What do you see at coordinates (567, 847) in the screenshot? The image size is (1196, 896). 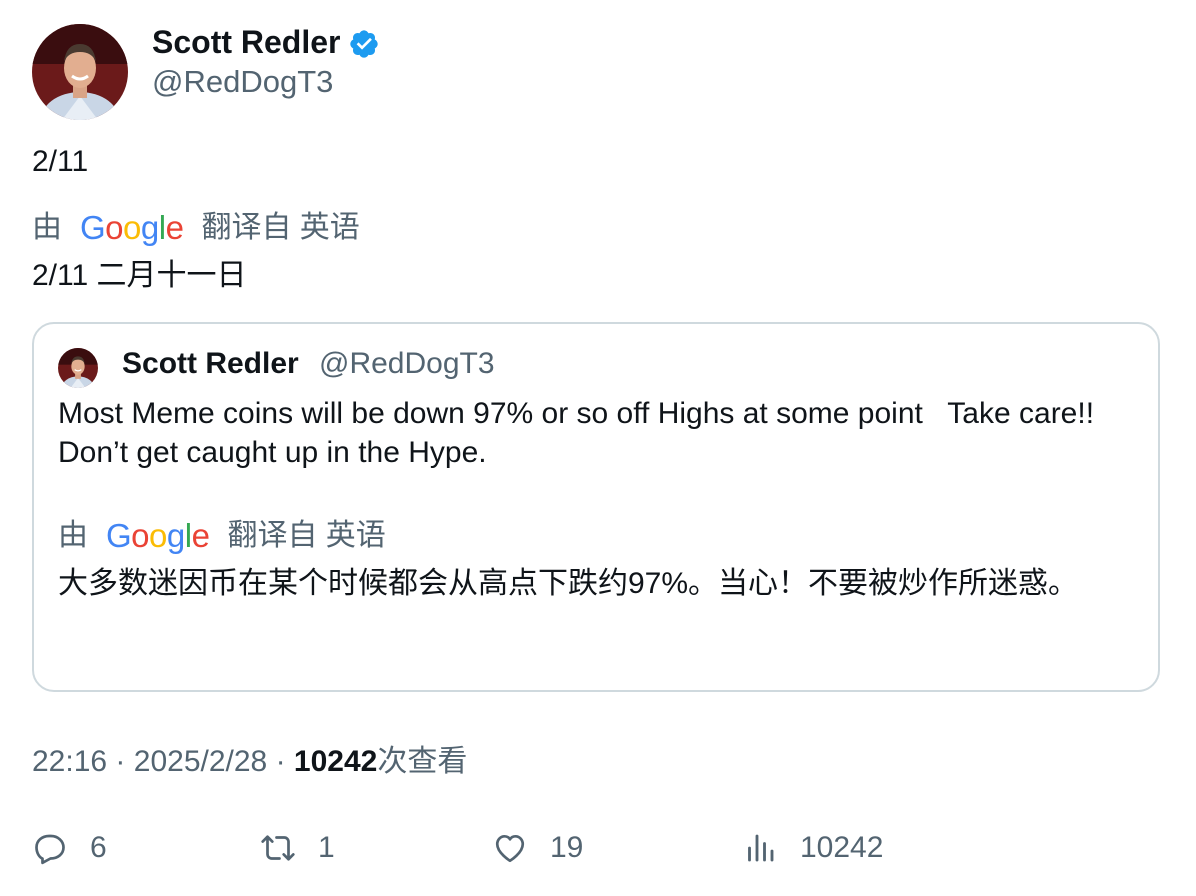 I see `like-count: 19` at bounding box center [567, 847].